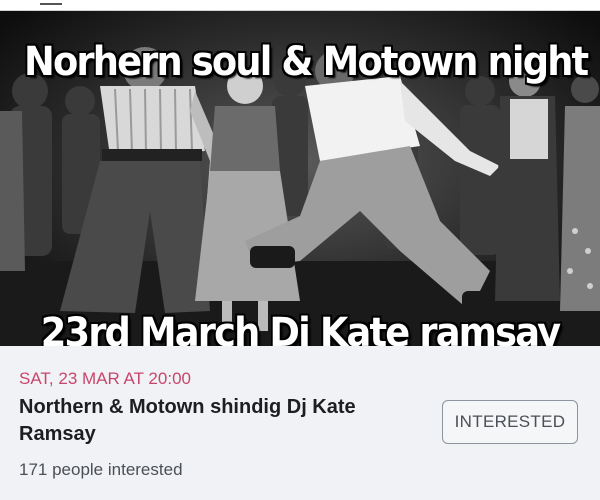 The image size is (600, 500). Describe the element at coordinates (219, 421) in the screenshot. I see `event-title: Northern & Motown shindig Dj Kate Ramsay` at that location.